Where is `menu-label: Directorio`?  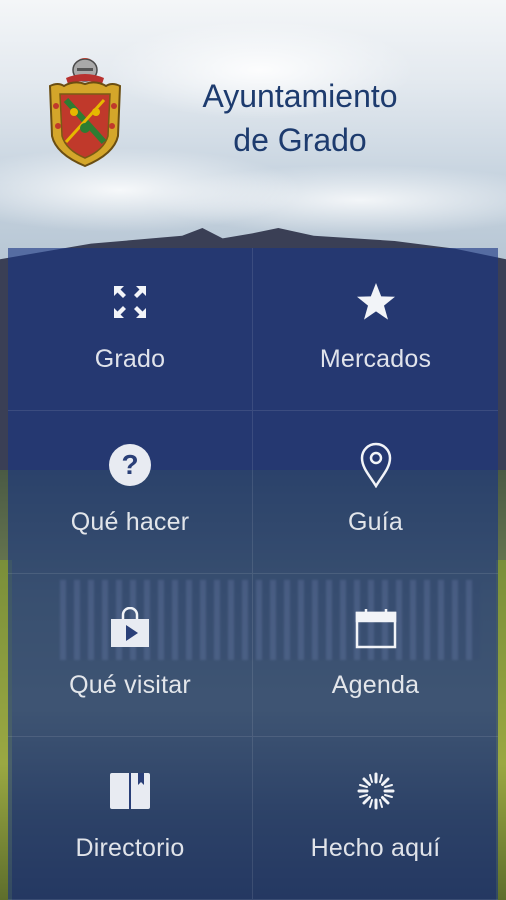 menu-label: Directorio is located at coordinates (130, 848).